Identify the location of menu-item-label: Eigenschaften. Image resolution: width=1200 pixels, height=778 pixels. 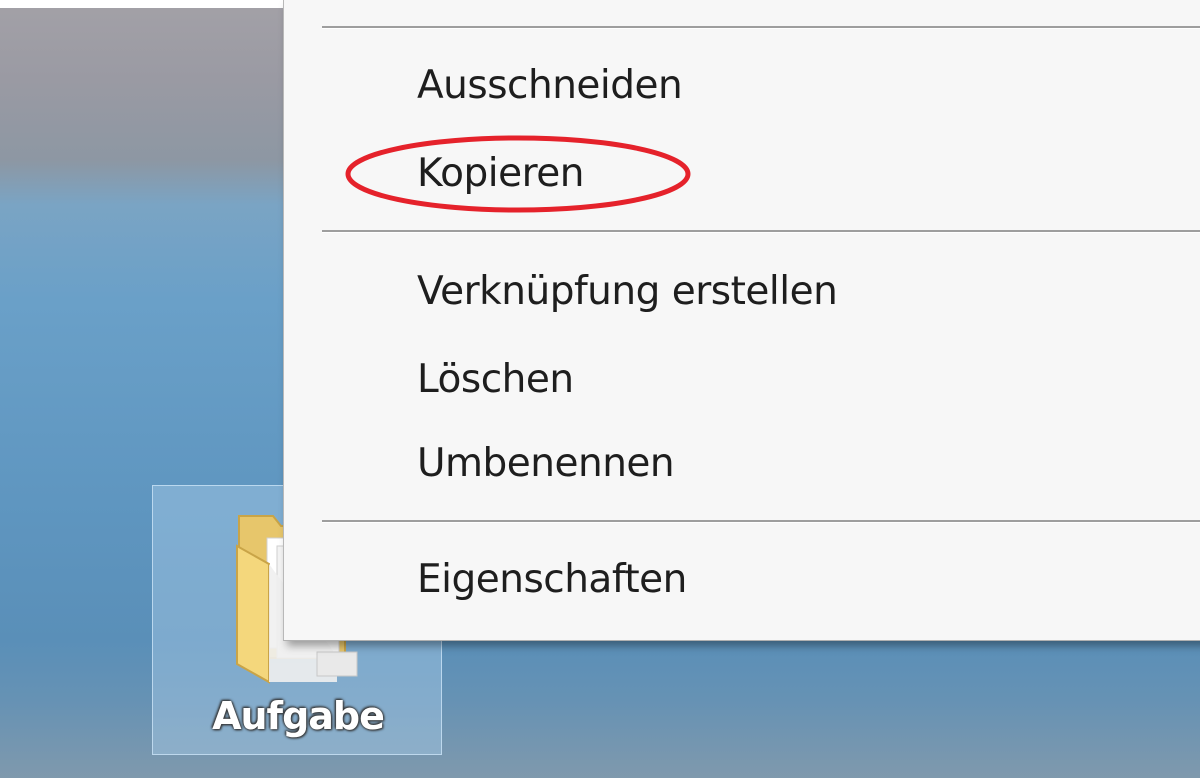
(552, 579).